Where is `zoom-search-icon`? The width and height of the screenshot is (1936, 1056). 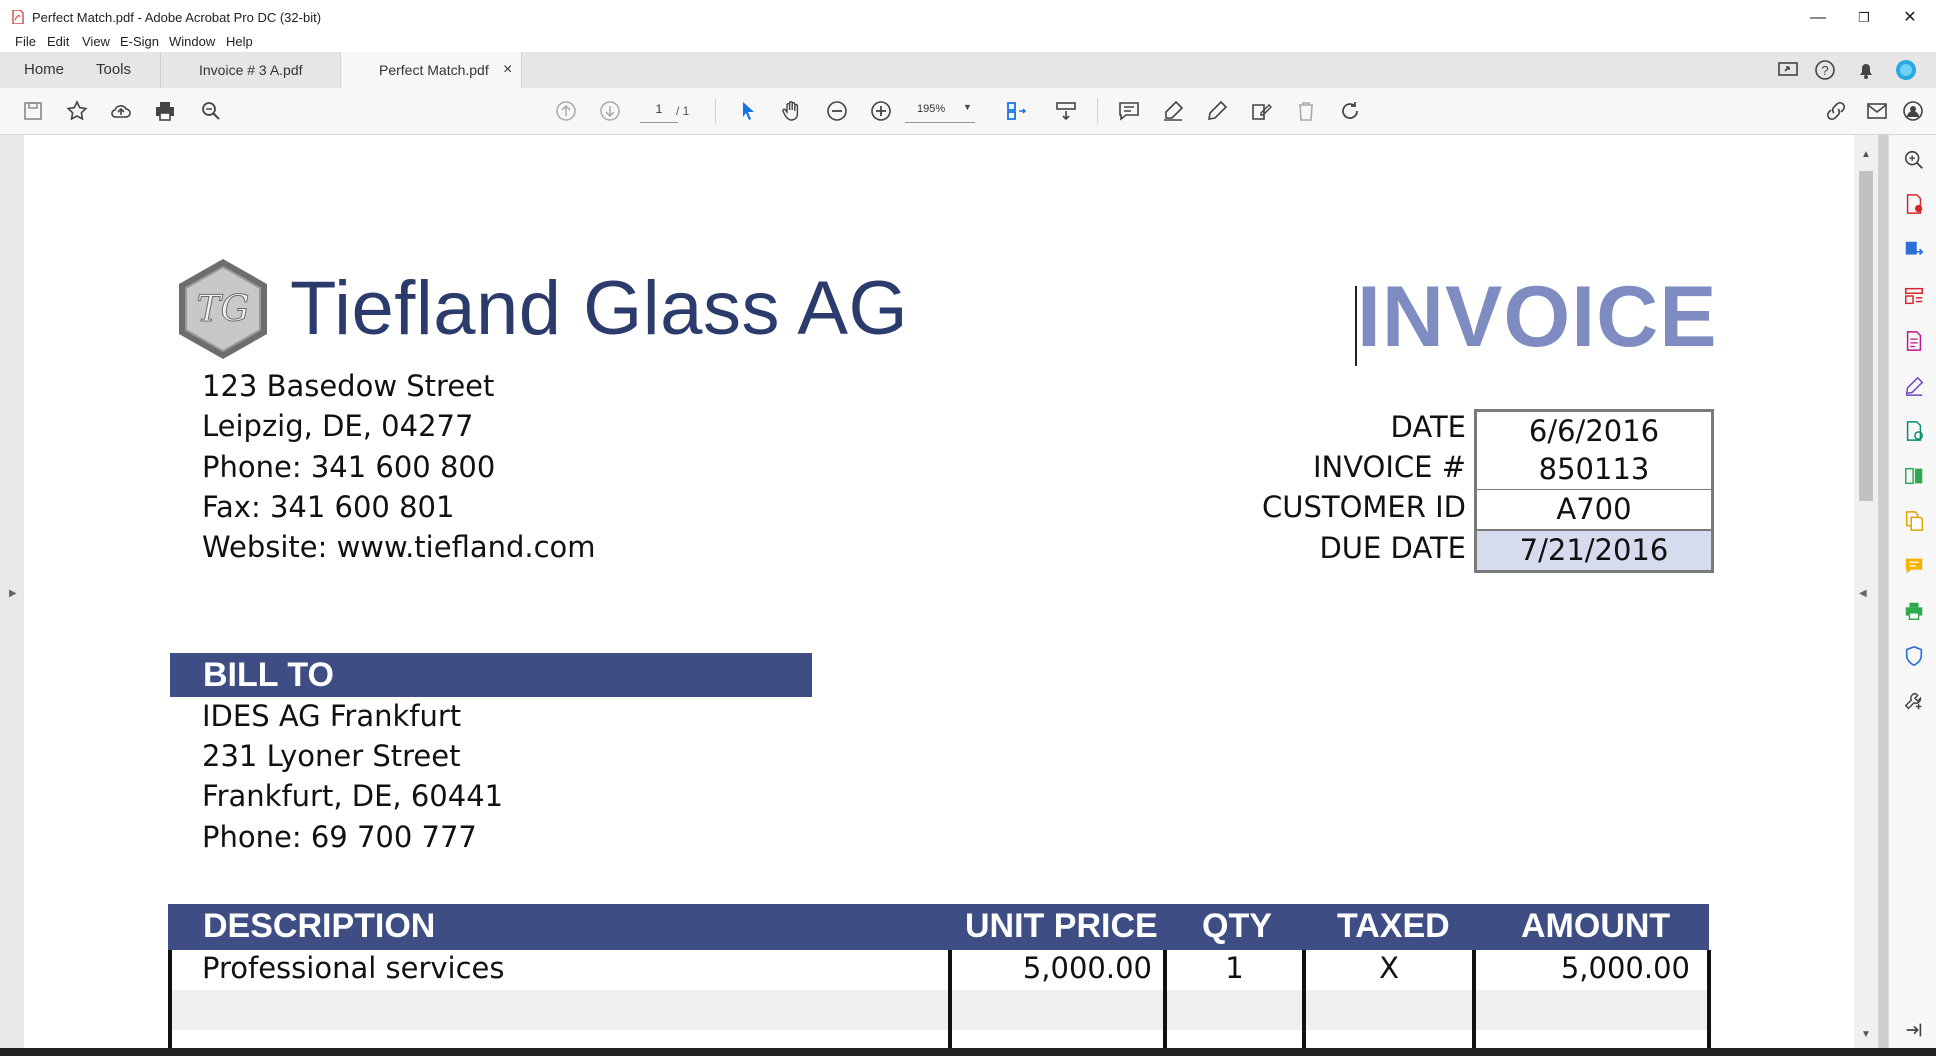
zoom-search-icon is located at coordinates (1914, 160).